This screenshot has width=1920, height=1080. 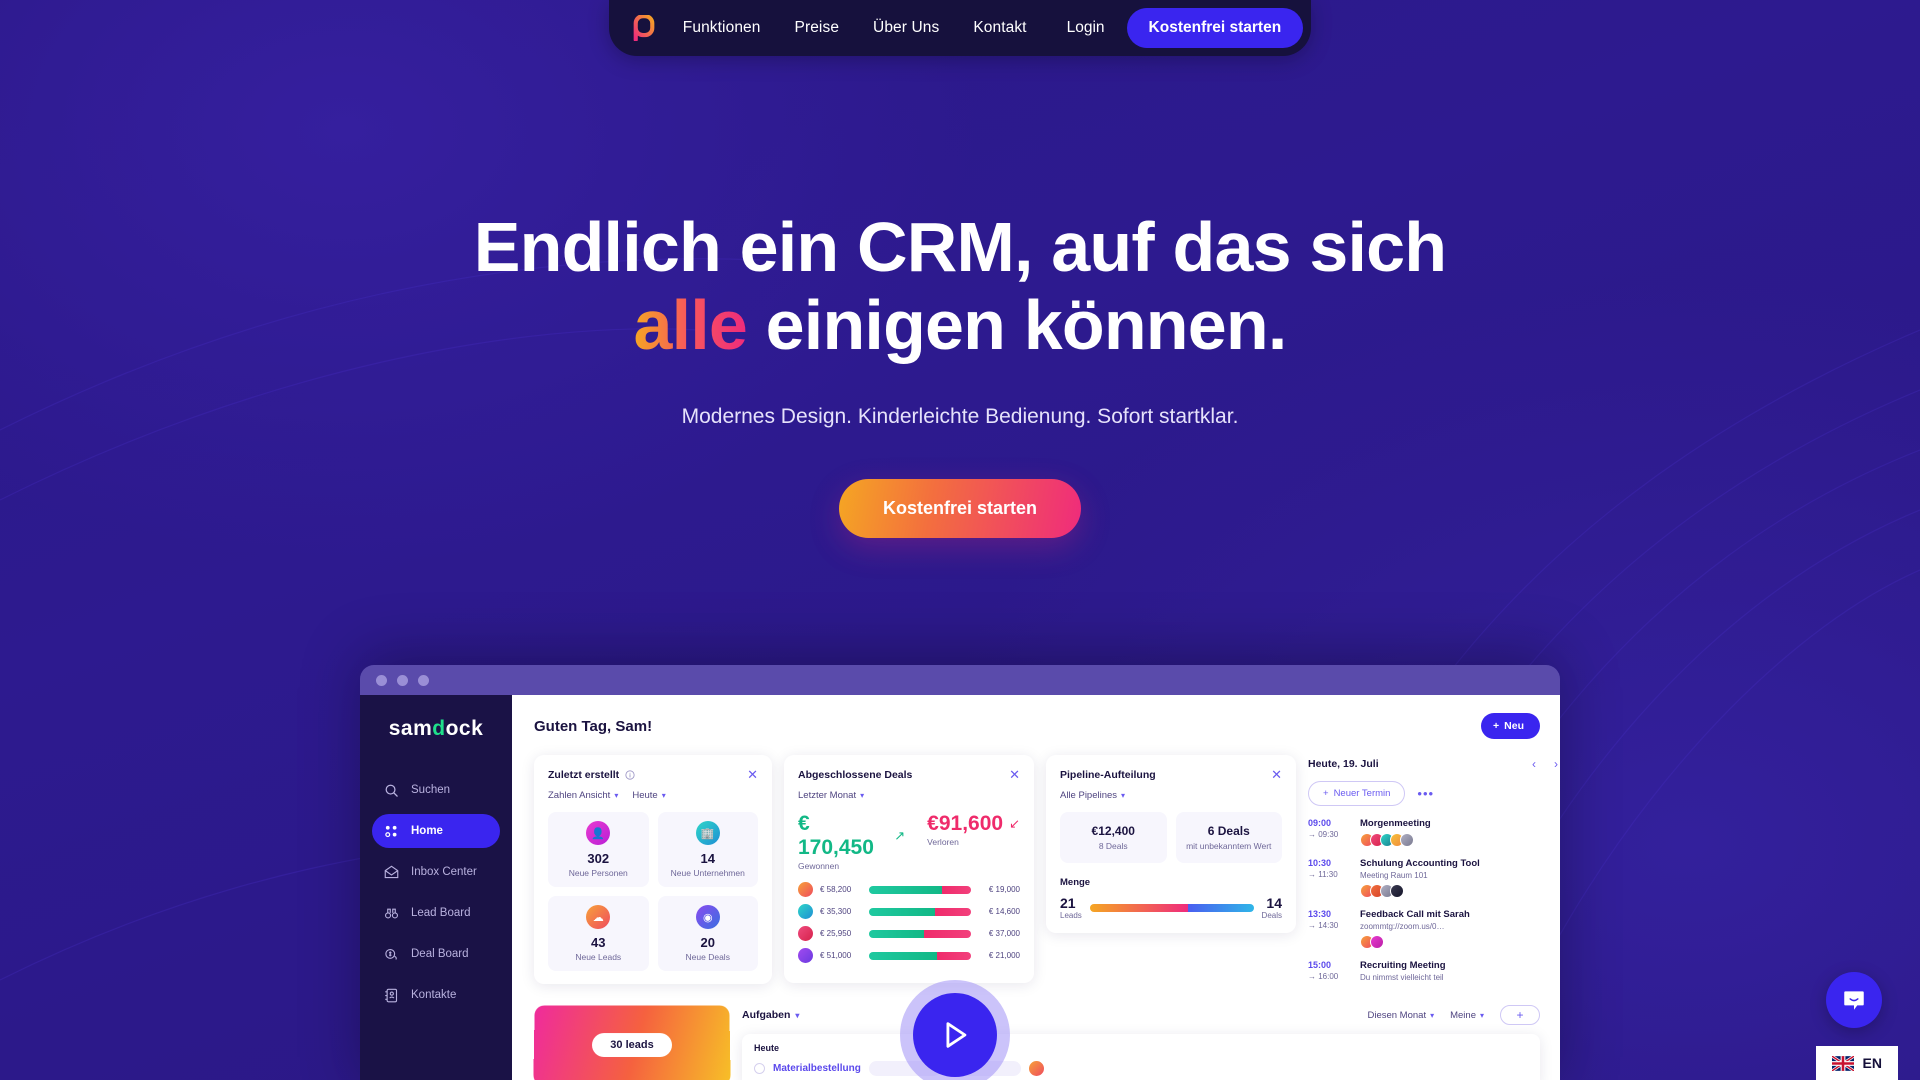 What do you see at coordinates (1323, 874) in the screenshot?
I see `event-end: → 11:30` at bounding box center [1323, 874].